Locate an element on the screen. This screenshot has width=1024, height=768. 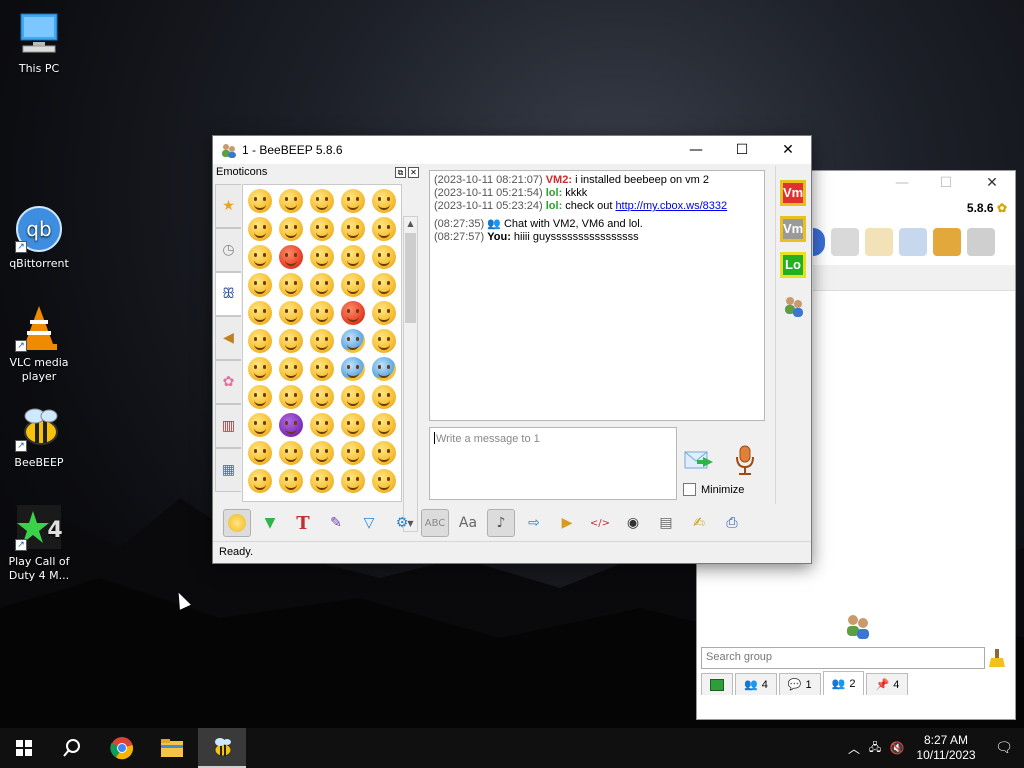
maximize-icon: ☐ is located at coordinates (946, 183).